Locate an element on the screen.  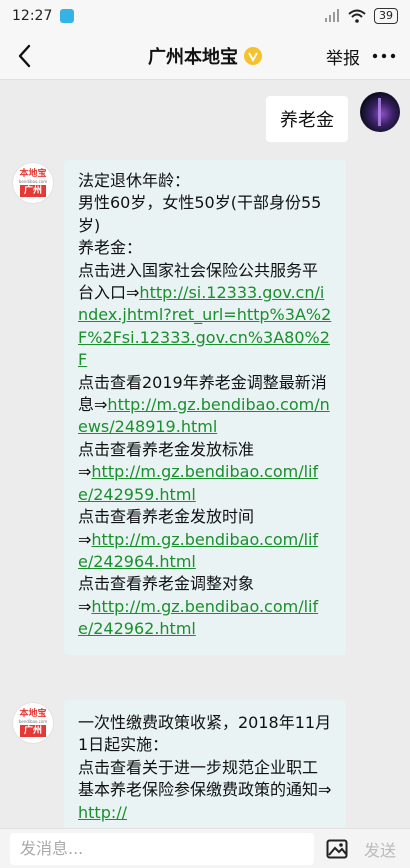
message-line: 男性60岁，女性50岁(干部身份55岁) is located at coordinates (200, 214).